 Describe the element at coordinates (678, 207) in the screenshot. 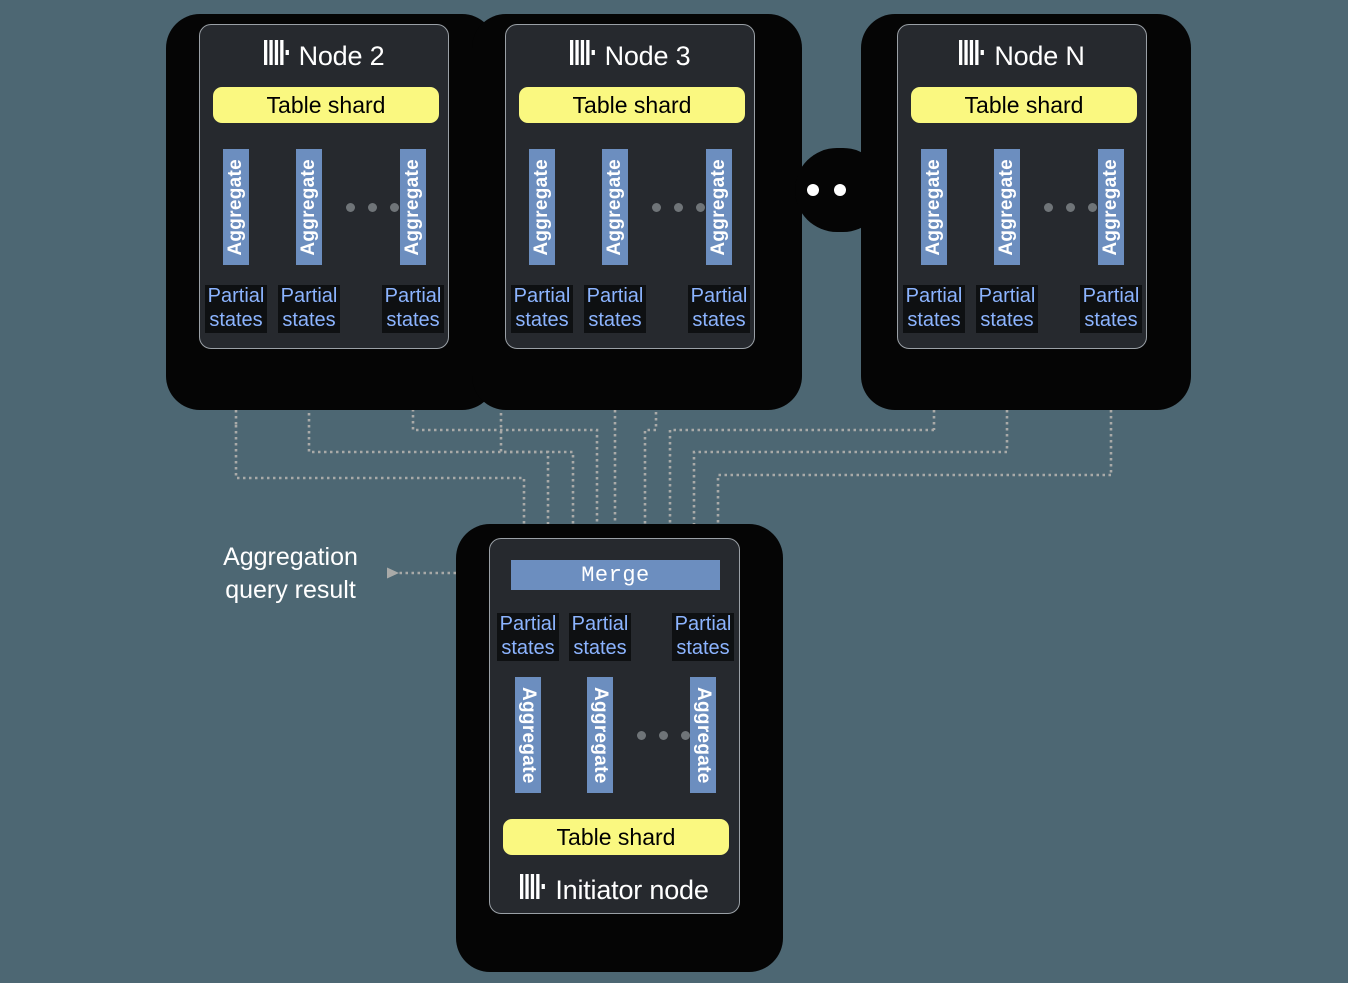

I see `node-3-aggregate-ellipsis` at that location.